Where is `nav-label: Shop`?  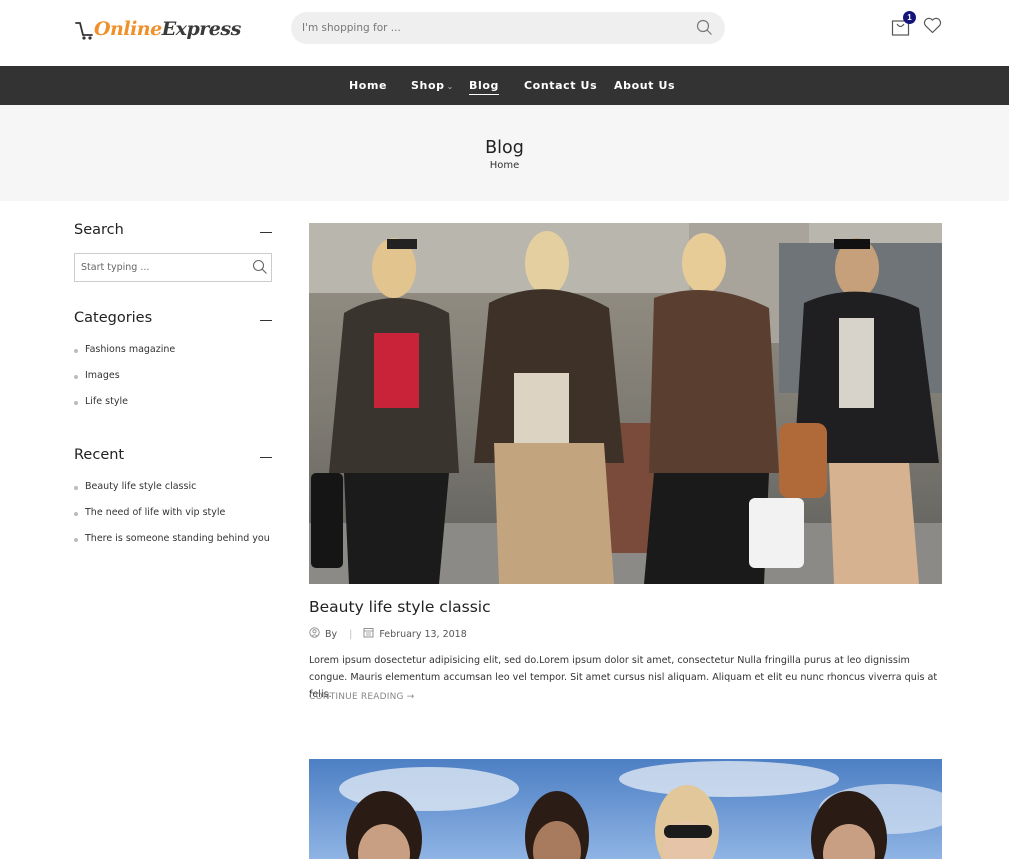 nav-label: Shop is located at coordinates (428, 85).